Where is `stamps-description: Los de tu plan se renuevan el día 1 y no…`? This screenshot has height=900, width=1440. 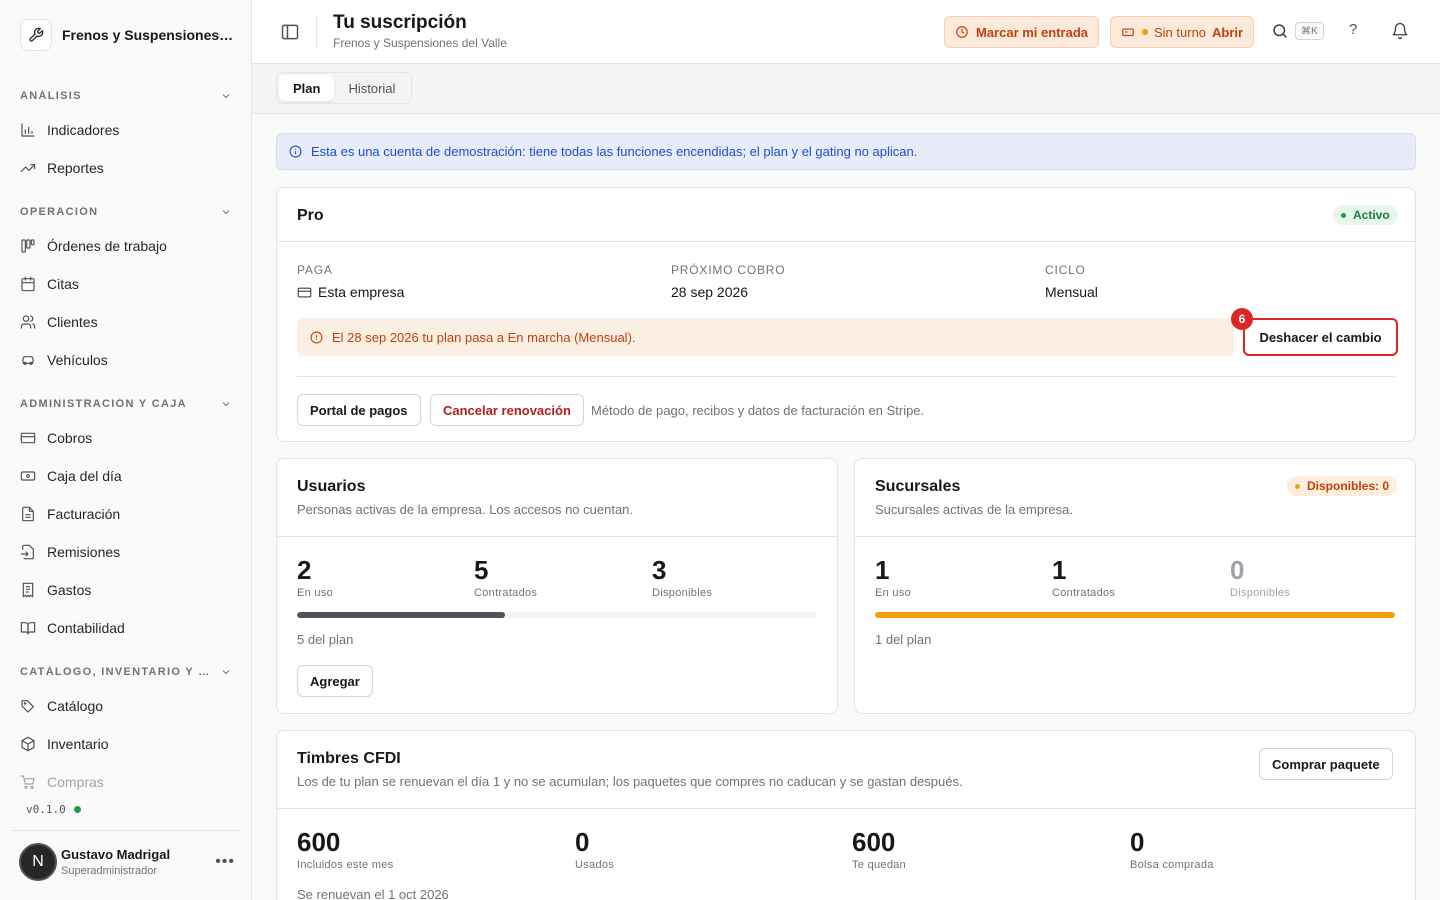
stamps-description: Los de tu plan se renuevan el día 1 y no… is located at coordinates (630, 781).